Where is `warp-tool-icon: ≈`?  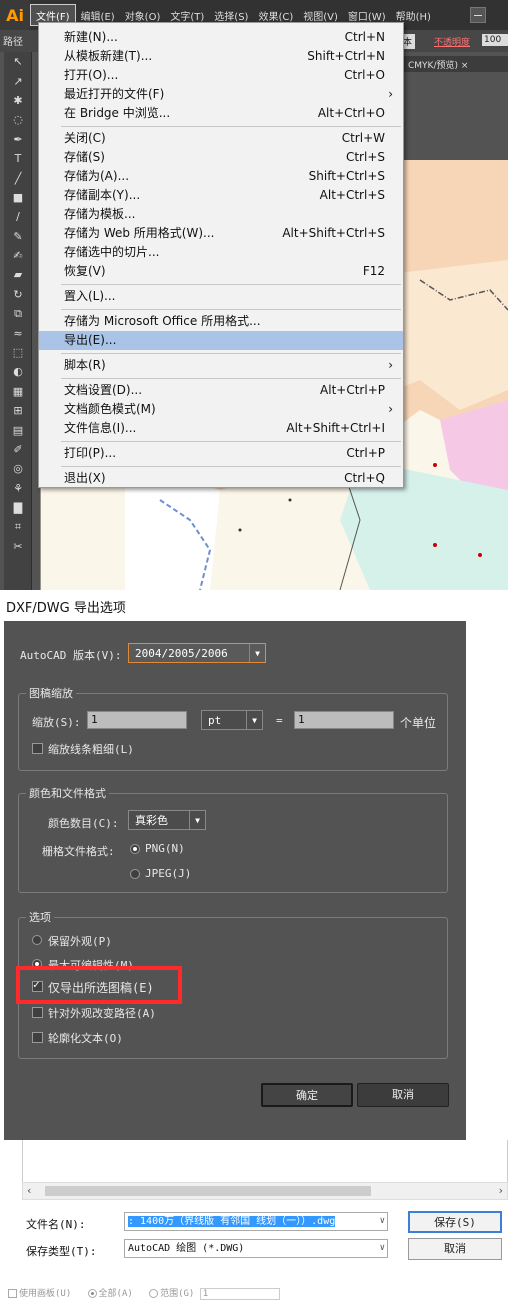 warp-tool-icon: ≈ is located at coordinates (18, 332).